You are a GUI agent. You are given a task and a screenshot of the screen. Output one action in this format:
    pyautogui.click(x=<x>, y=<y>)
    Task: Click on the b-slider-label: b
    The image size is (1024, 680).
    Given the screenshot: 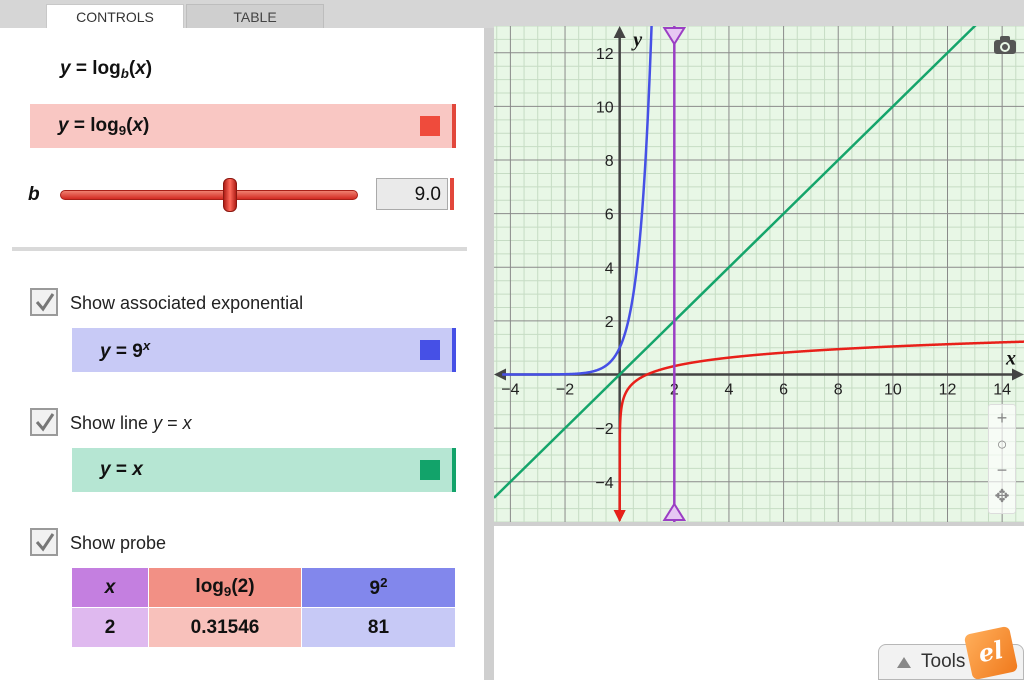 What is the action you would take?
    pyautogui.click(x=34, y=194)
    